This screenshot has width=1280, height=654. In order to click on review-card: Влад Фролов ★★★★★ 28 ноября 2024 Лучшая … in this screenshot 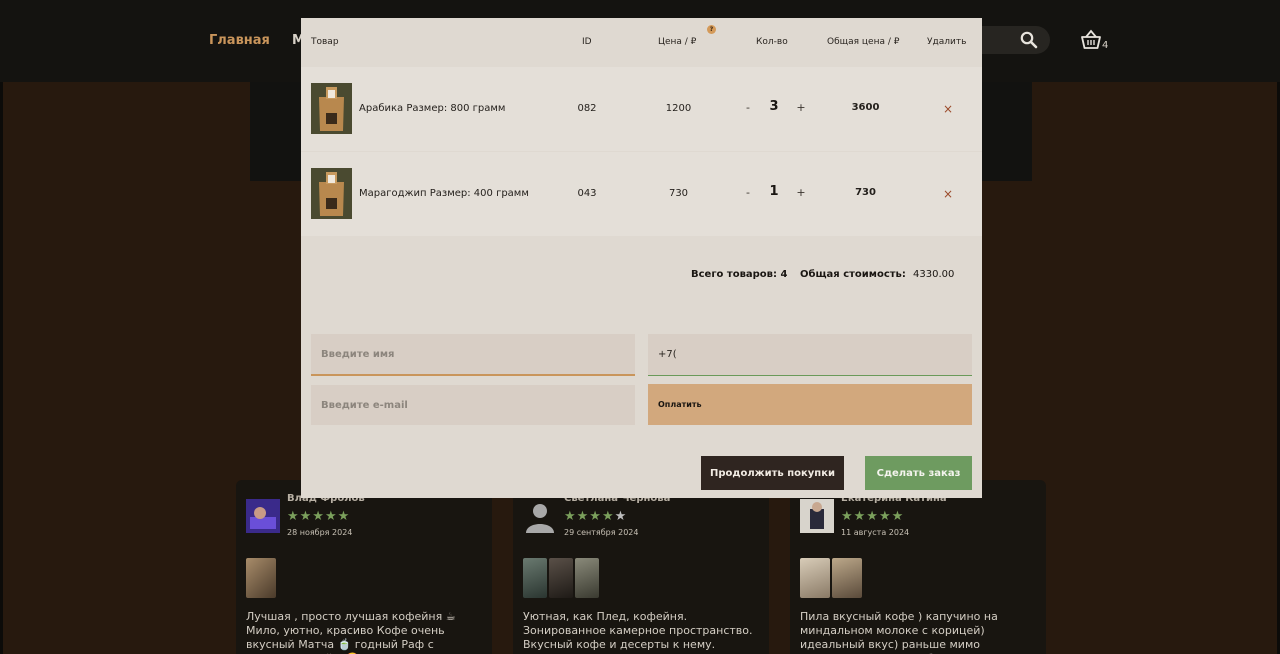, I will do `click(364, 567)`.